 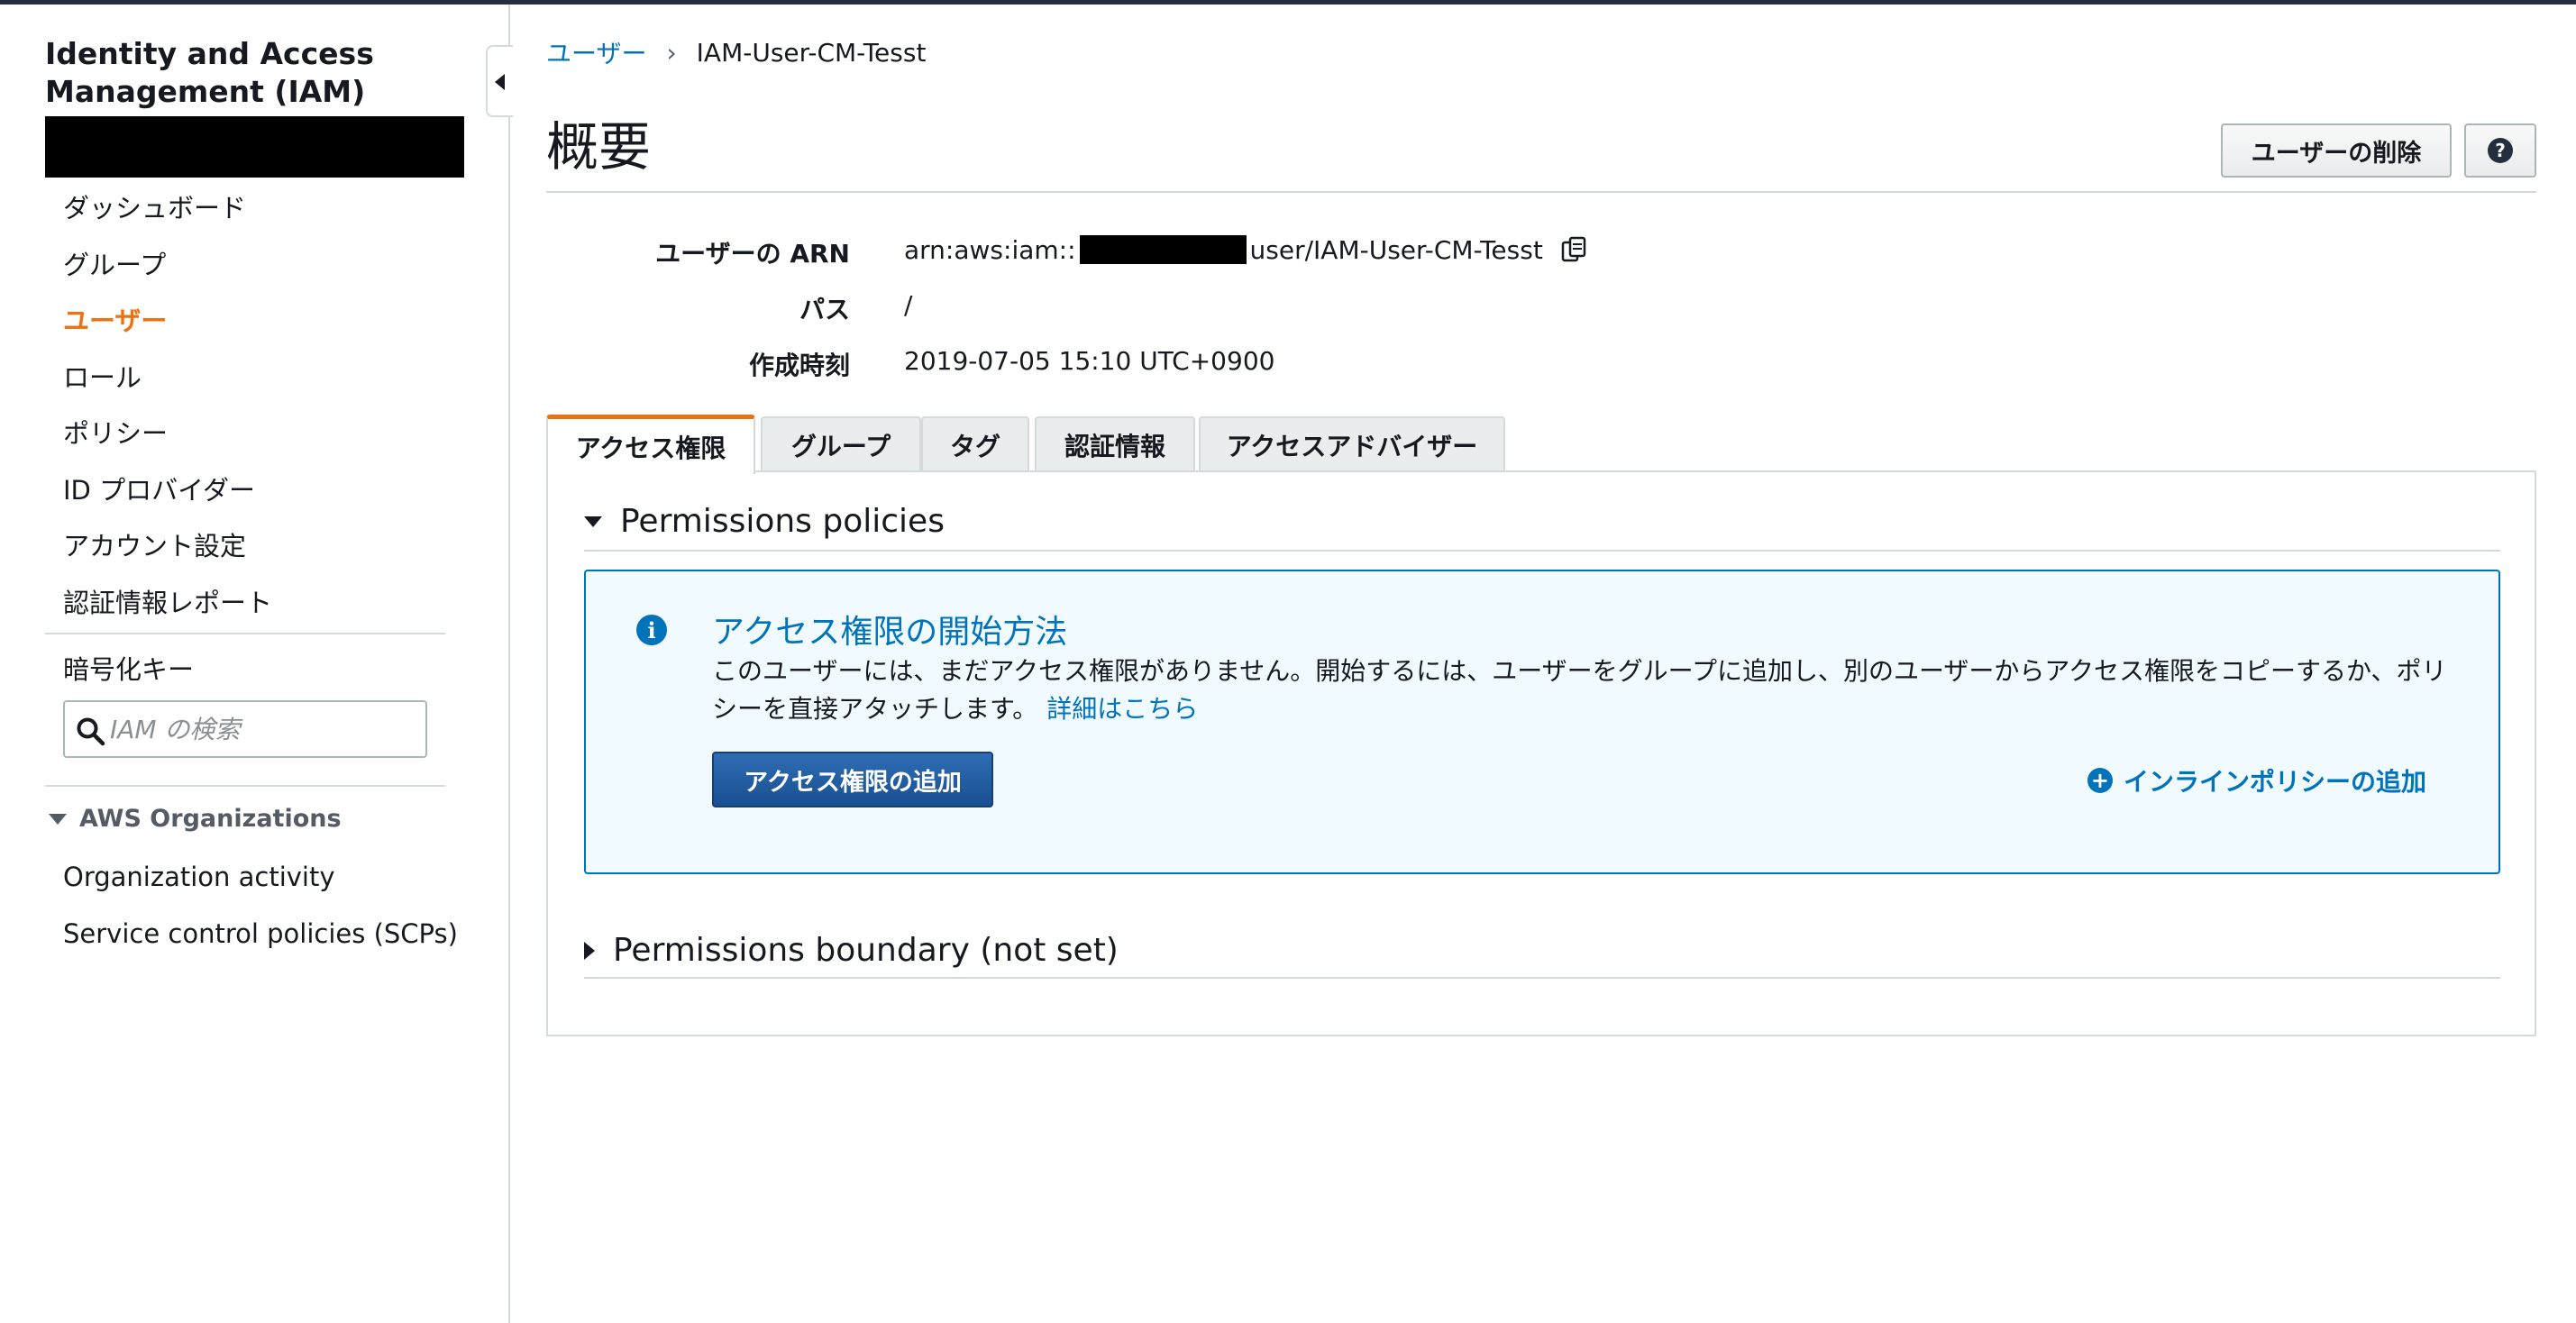 I want to click on page-title: 概要, so click(x=599, y=147).